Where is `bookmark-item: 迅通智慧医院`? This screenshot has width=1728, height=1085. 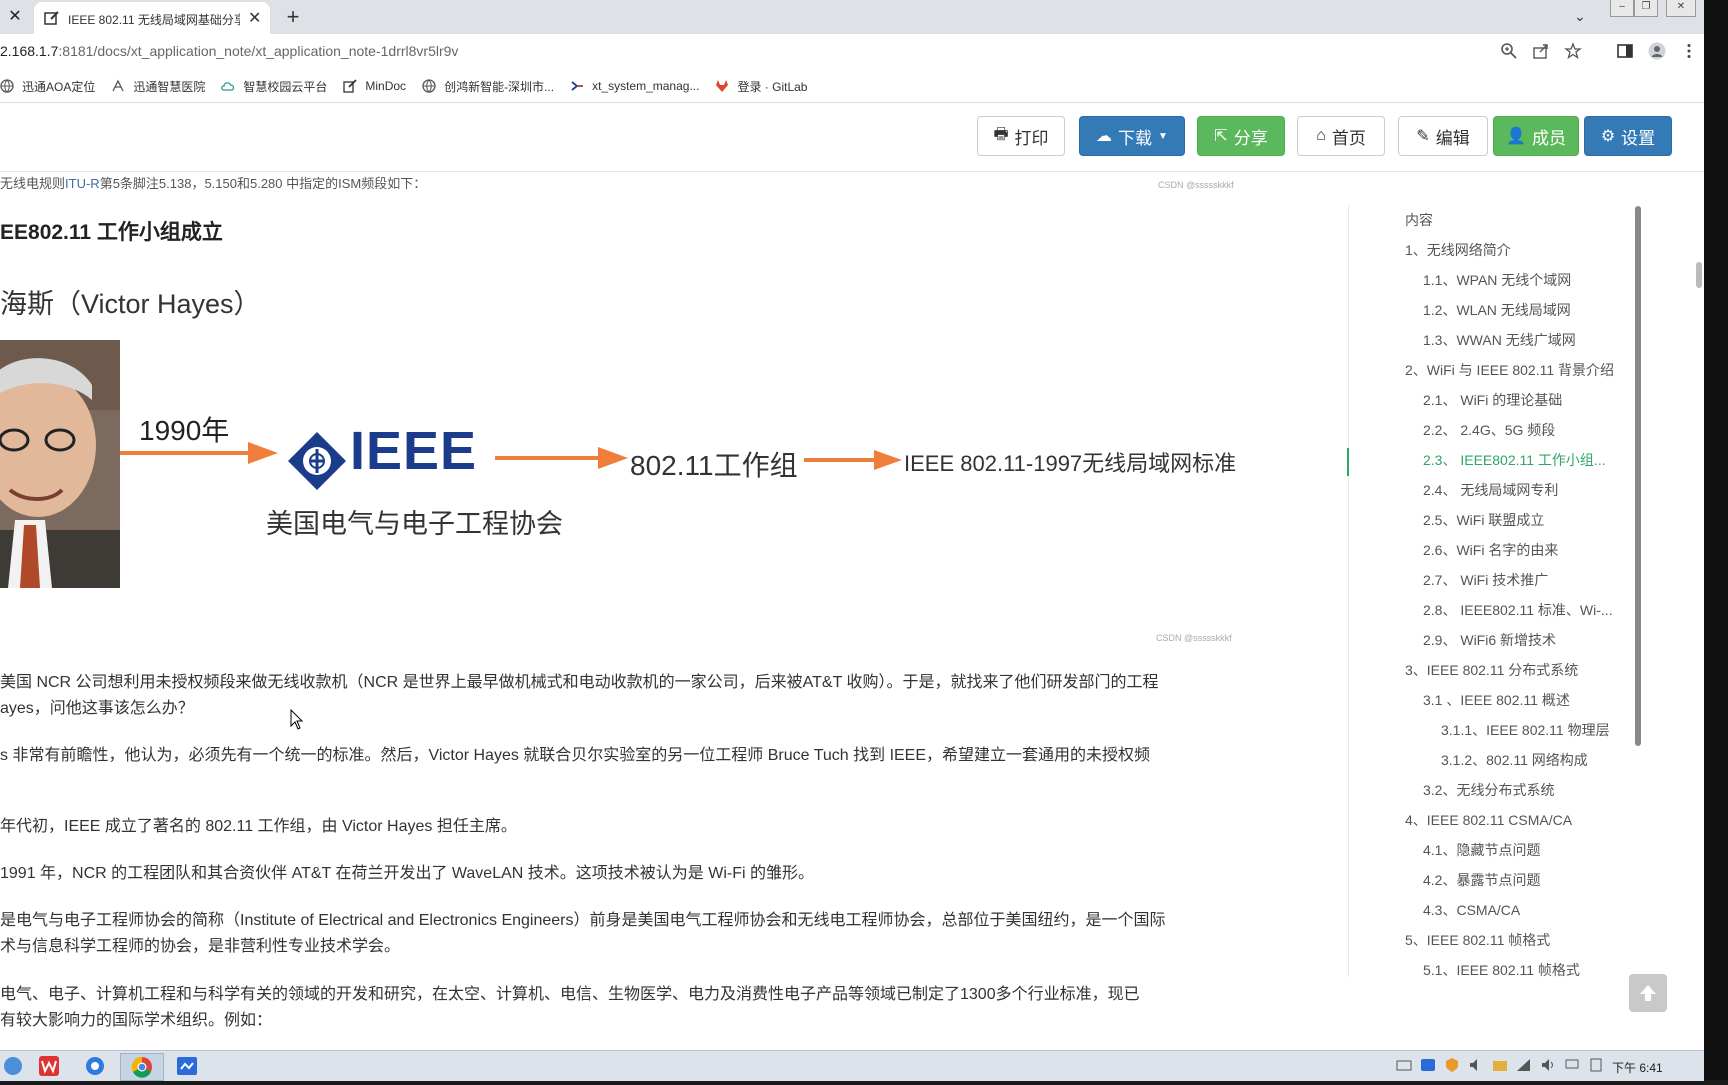
bookmark-item: 迅通智慧医院 is located at coordinates (158, 86).